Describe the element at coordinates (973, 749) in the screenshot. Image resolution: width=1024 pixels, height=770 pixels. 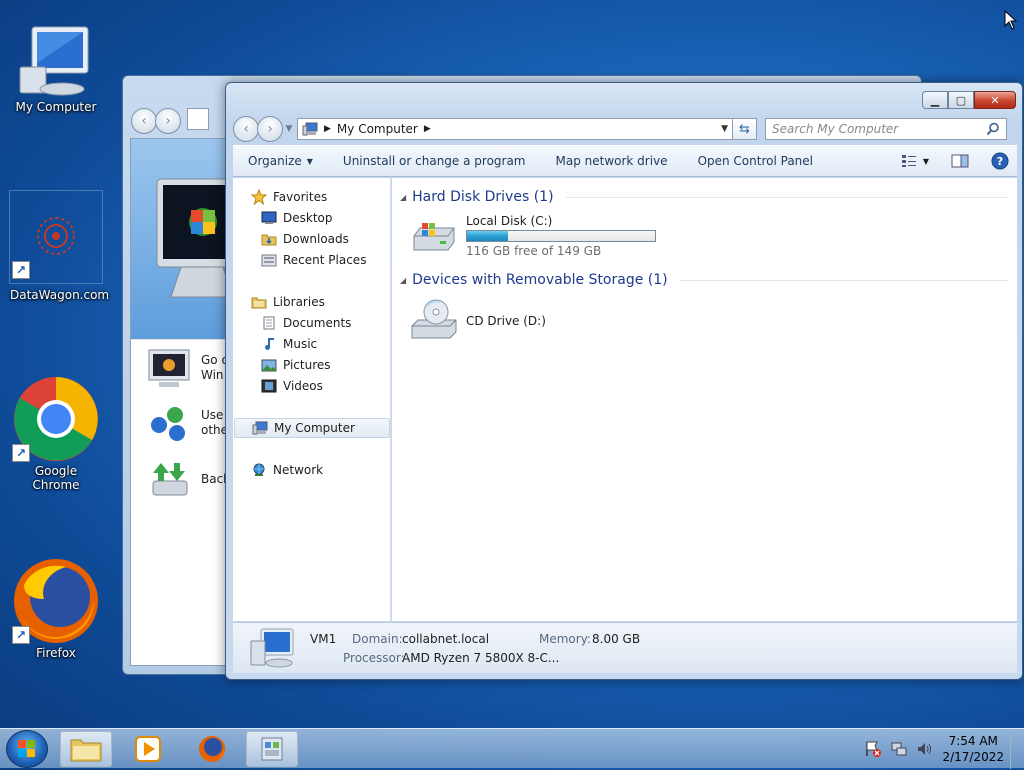
I see `clock: 7:54 AM 2/17/2022` at that location.